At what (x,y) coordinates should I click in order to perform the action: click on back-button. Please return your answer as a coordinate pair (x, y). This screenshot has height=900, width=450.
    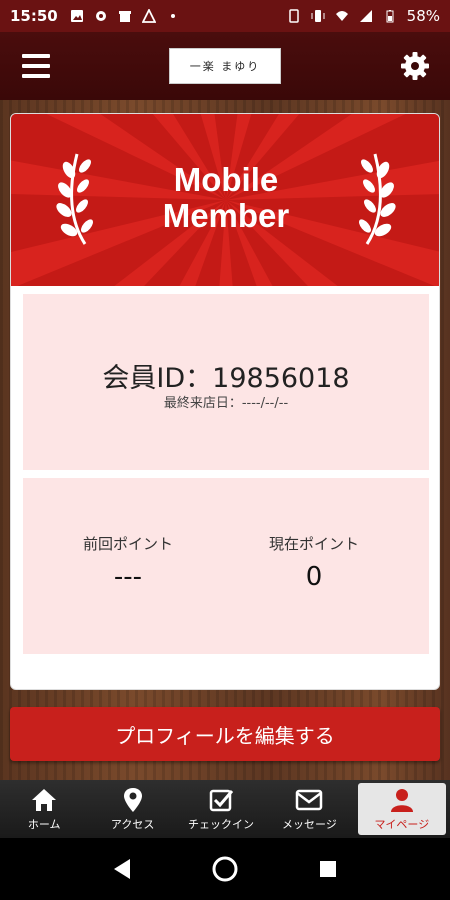
    Looking at the image, I should click on (122, 869).